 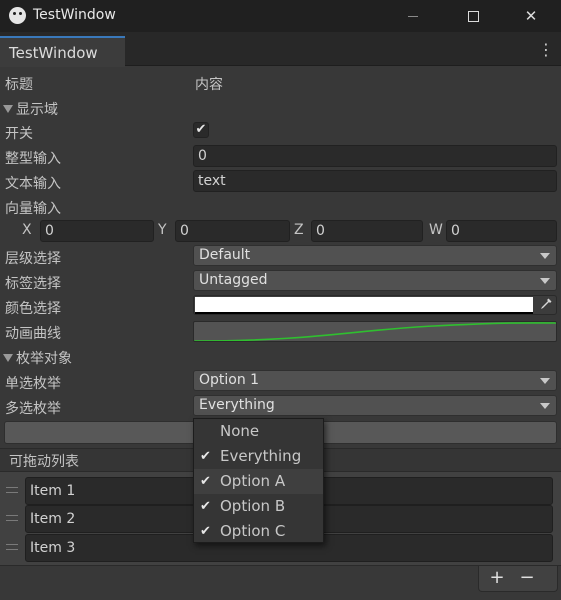 I want to click on color-swatch, so click(x=364, y=304).